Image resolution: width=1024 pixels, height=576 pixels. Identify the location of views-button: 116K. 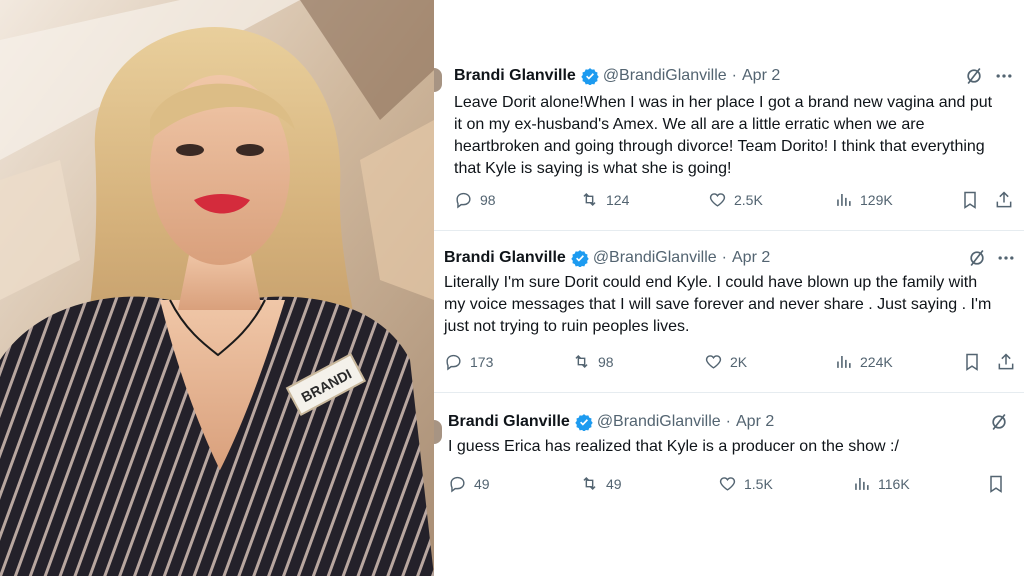
(881, 483).